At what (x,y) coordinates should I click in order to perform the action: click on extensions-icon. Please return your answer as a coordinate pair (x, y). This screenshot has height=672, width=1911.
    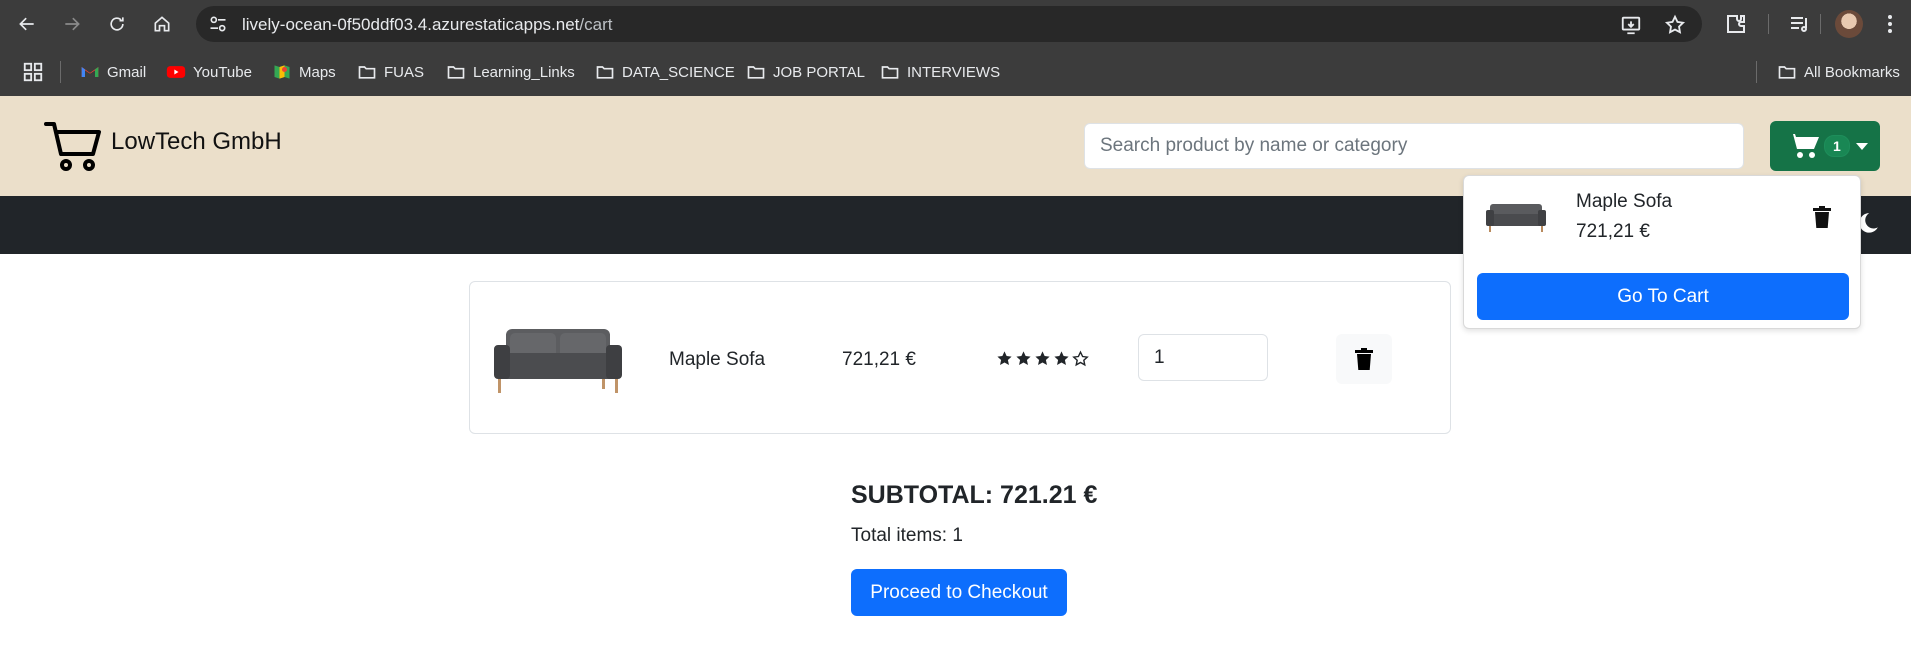
    Looking at the image, I should click on (1736, 24).